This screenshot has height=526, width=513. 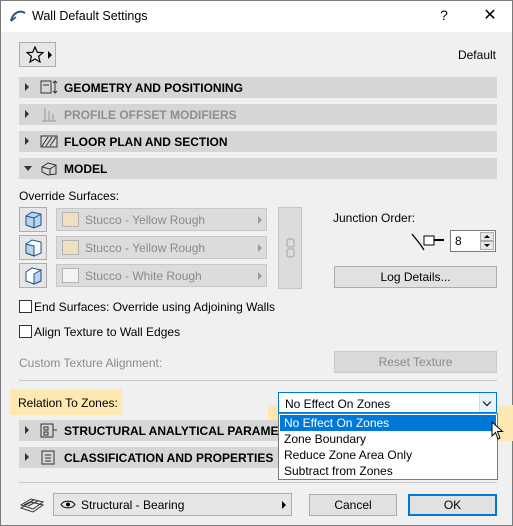 What do you see at coordinates (388, 455) in the screenshot?
I see `option-reduce-zone-area-only: Reduce Zone Area Only` at bounding box center [388, 455].